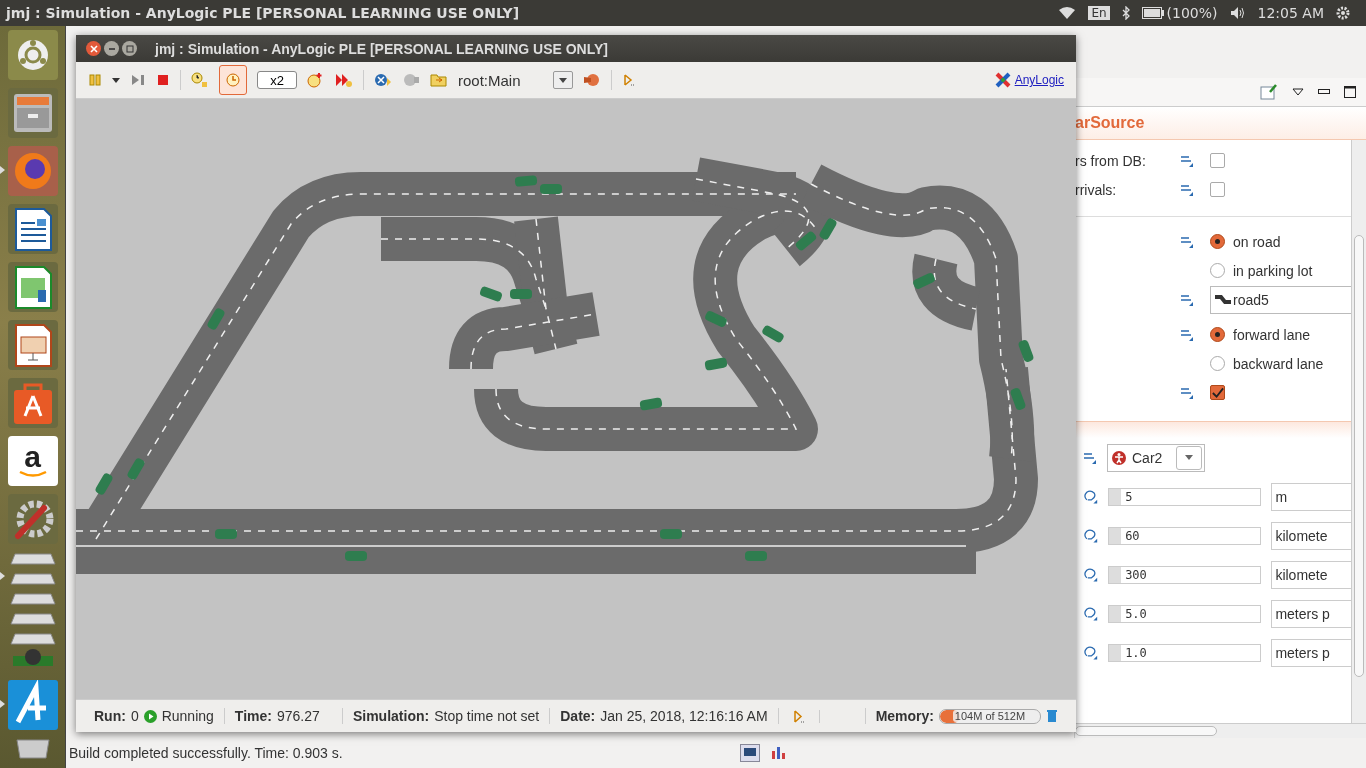 The width and height of the screenshot is (1366, 768). Describe the element at coordinates (1185, 613) in the screenshot. I see `number-field: 5.0` at that location.